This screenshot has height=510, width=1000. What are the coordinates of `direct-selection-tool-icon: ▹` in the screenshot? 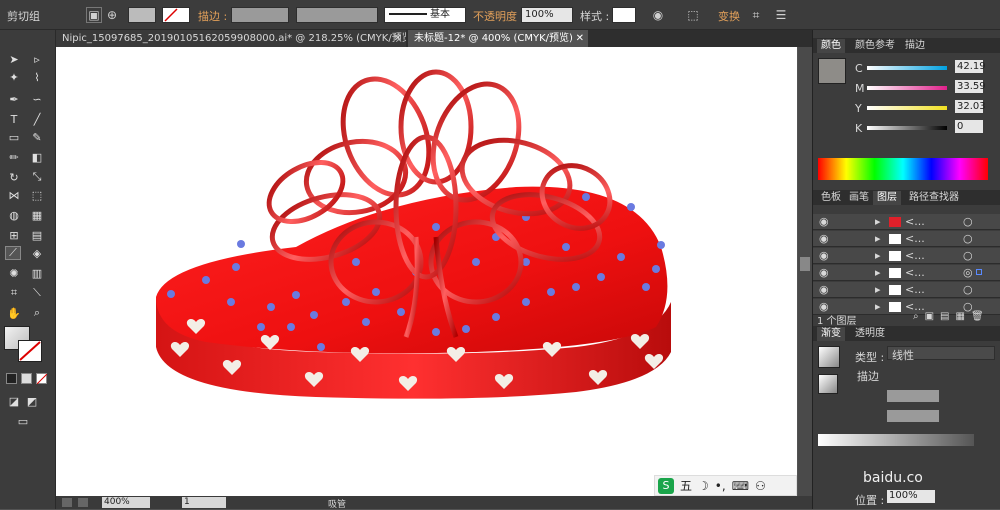 It's located at (37, 59).